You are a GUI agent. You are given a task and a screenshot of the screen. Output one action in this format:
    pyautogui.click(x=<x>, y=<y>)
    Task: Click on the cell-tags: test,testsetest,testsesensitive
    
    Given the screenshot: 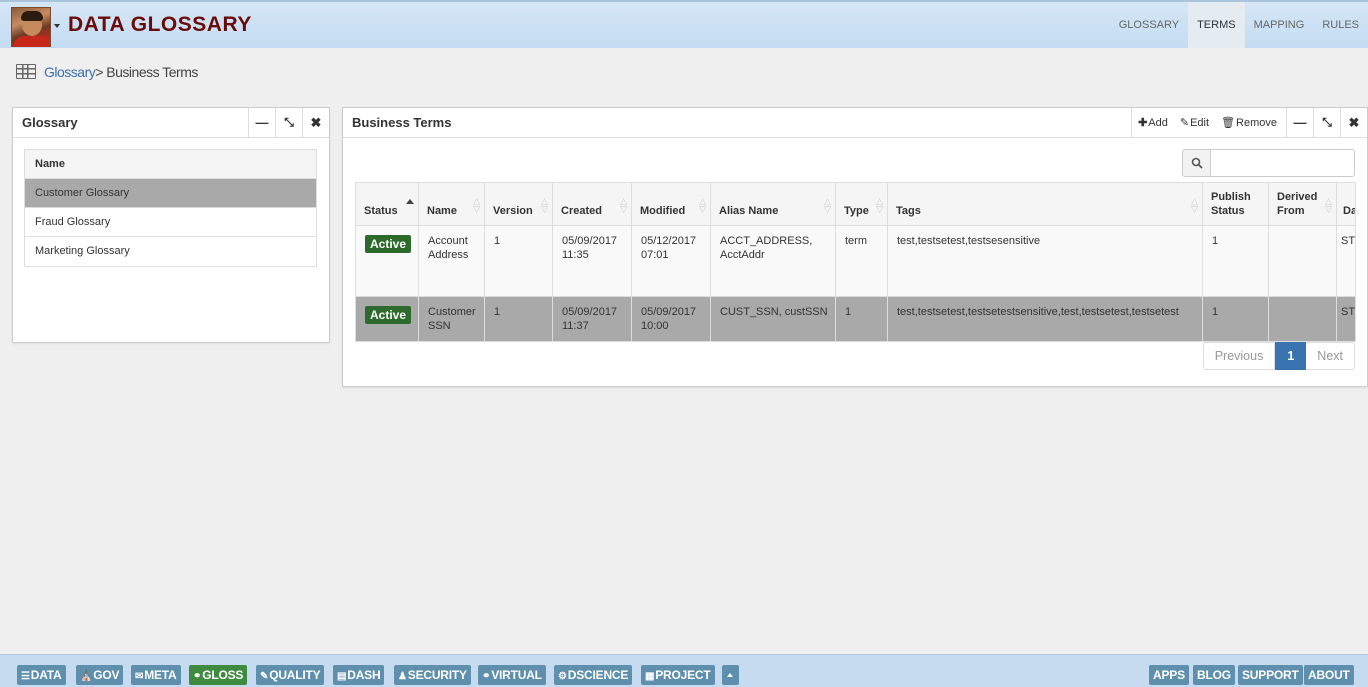 What is the action you would take?
    pyautogui.click(x=1045, y=261)
    